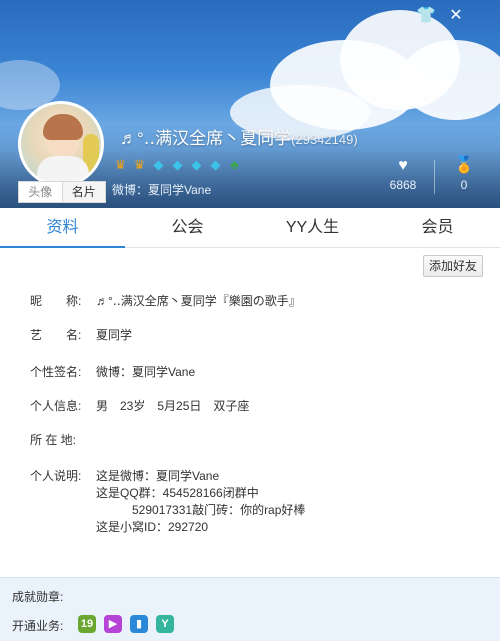  Describe the element at coordinates (114, 335) in the screenshot. I see `stage-name-value: 夏同学` at that location.